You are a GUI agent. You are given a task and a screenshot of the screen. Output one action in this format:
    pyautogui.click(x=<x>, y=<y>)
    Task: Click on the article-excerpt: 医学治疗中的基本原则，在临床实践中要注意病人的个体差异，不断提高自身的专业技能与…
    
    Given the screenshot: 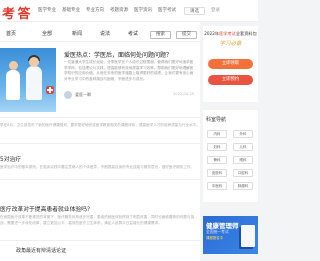 What is the action you would take?
    pyautogui.click(x=97, y=167)
    